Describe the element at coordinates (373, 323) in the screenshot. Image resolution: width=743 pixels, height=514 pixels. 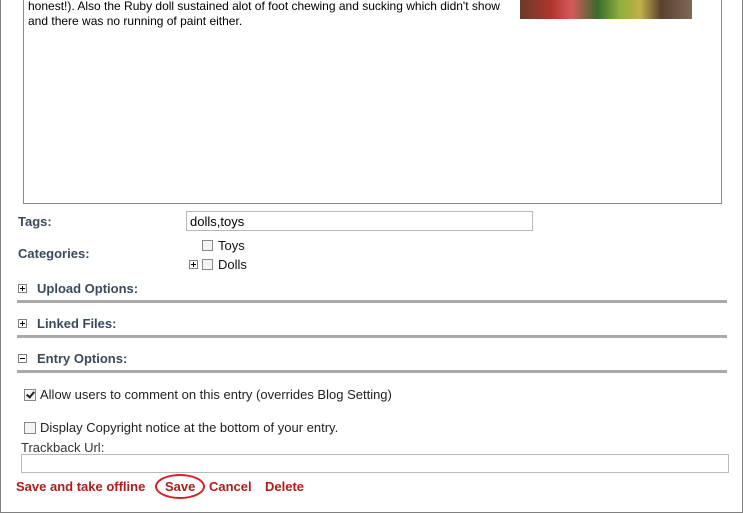
I see `linked-files-header: Linked Files:` at that location.